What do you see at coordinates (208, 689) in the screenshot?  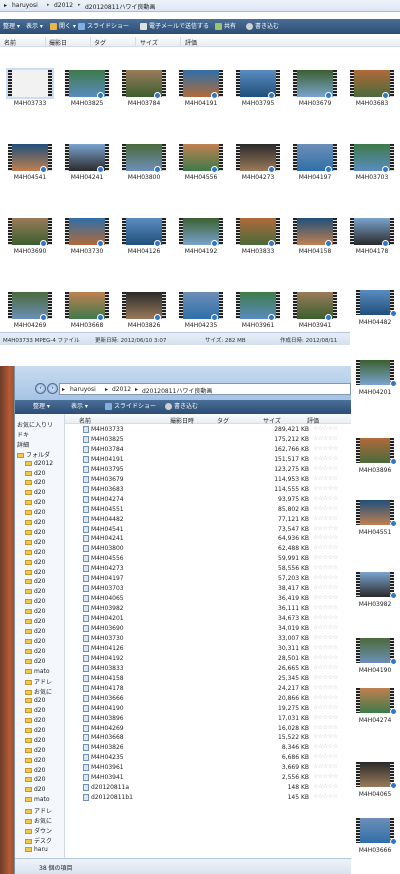 I see `file-row: M4H04178 24,217 KB ☆☆☆☆☆` at bounding box center [208, 689].